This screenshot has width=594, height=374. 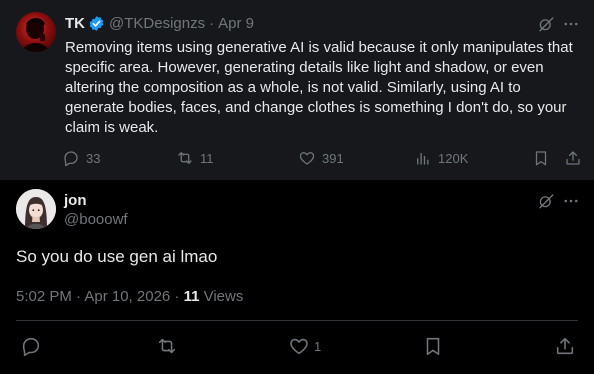 I want to click on reply-button, so click(x=31, y=346).